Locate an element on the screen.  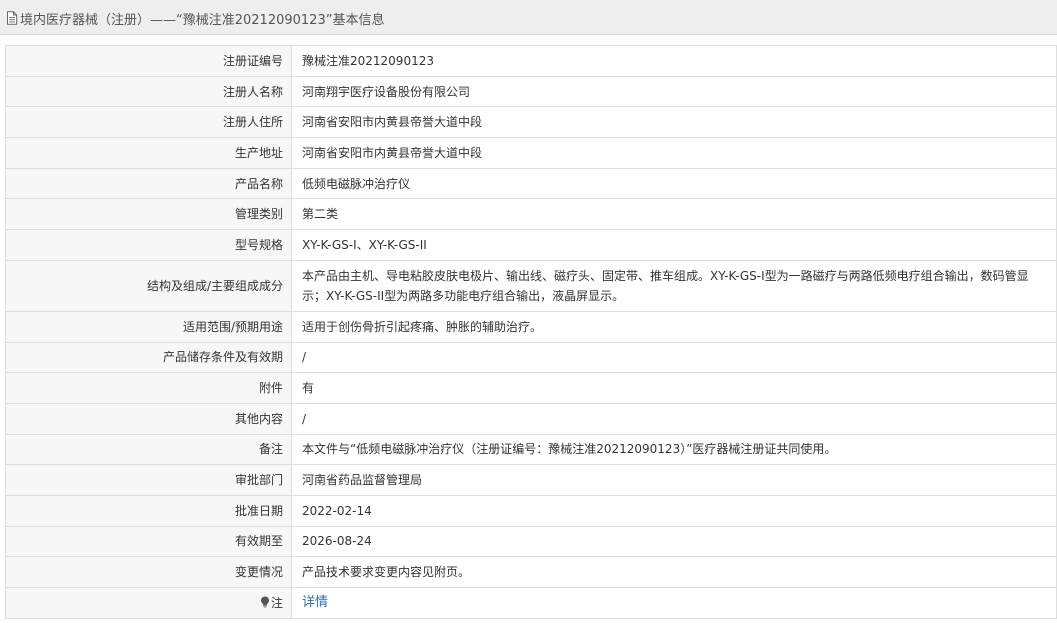
page-title-text: 境内医疗器械（注册）——“豫械注准20212090123”基本信息 is located at coordinates (202, 20).